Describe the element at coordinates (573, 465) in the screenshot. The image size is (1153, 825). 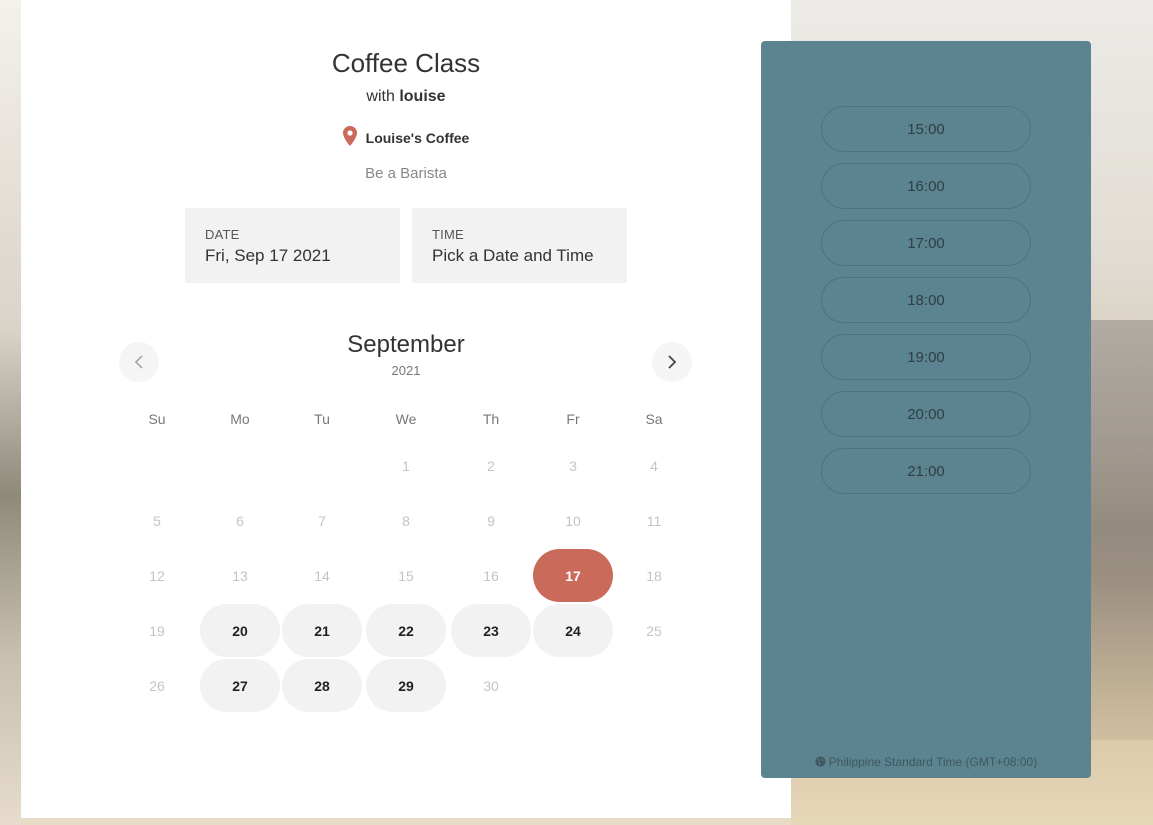
I see `calendar-day-disabled: 3` at that location.